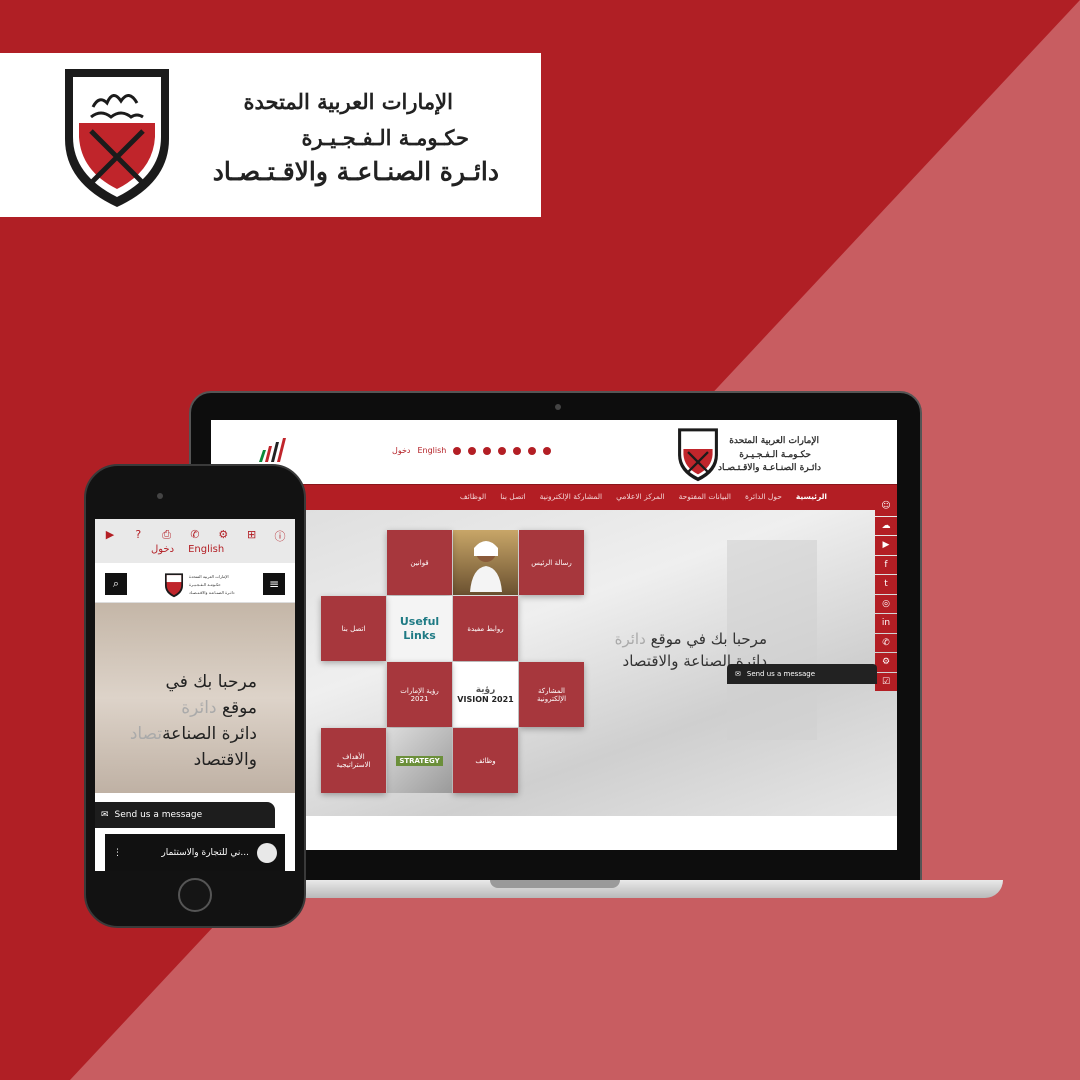  I want to click on banner-title-uae: الإمارات العربية المتحدة, so click(348, 101).